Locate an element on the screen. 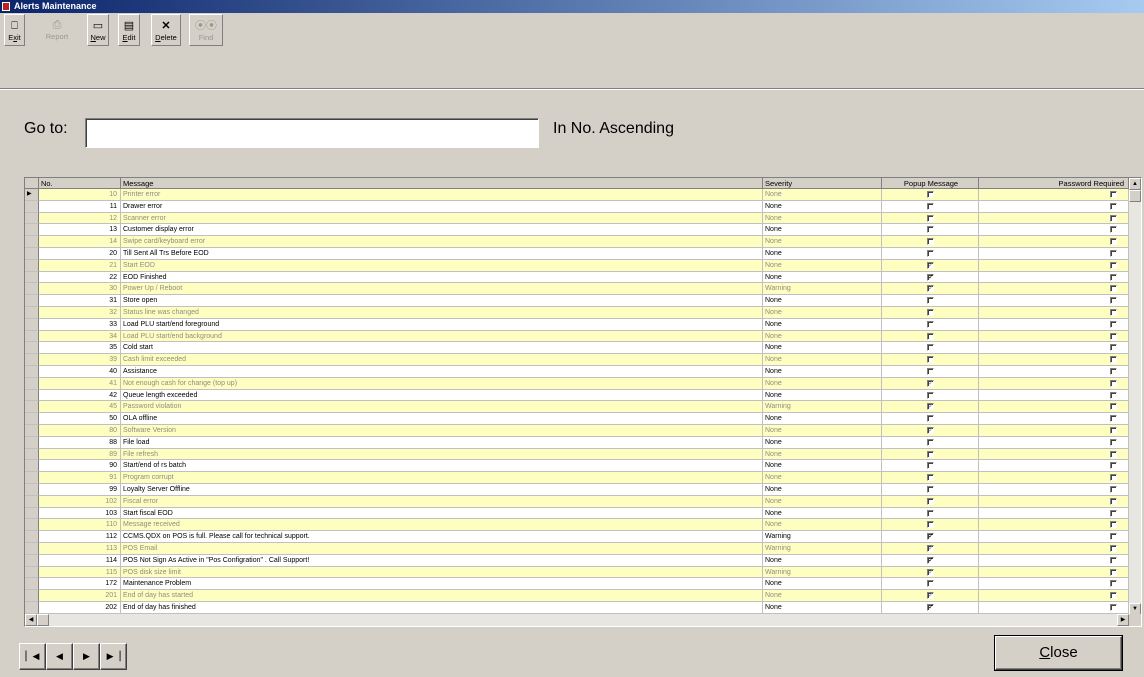 This screenshot has height=677, width=1144. table-row: 103 Start fiscal EOD None is located at coordinates (577, 513).